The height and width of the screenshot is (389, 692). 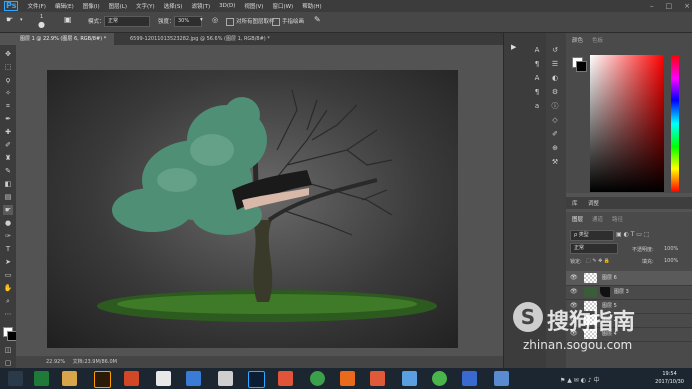 What do you see at coordinates (8, 106) in the screenshot?
I see `crop-tool-icon: ⌗` at bounding box center [8, 106].